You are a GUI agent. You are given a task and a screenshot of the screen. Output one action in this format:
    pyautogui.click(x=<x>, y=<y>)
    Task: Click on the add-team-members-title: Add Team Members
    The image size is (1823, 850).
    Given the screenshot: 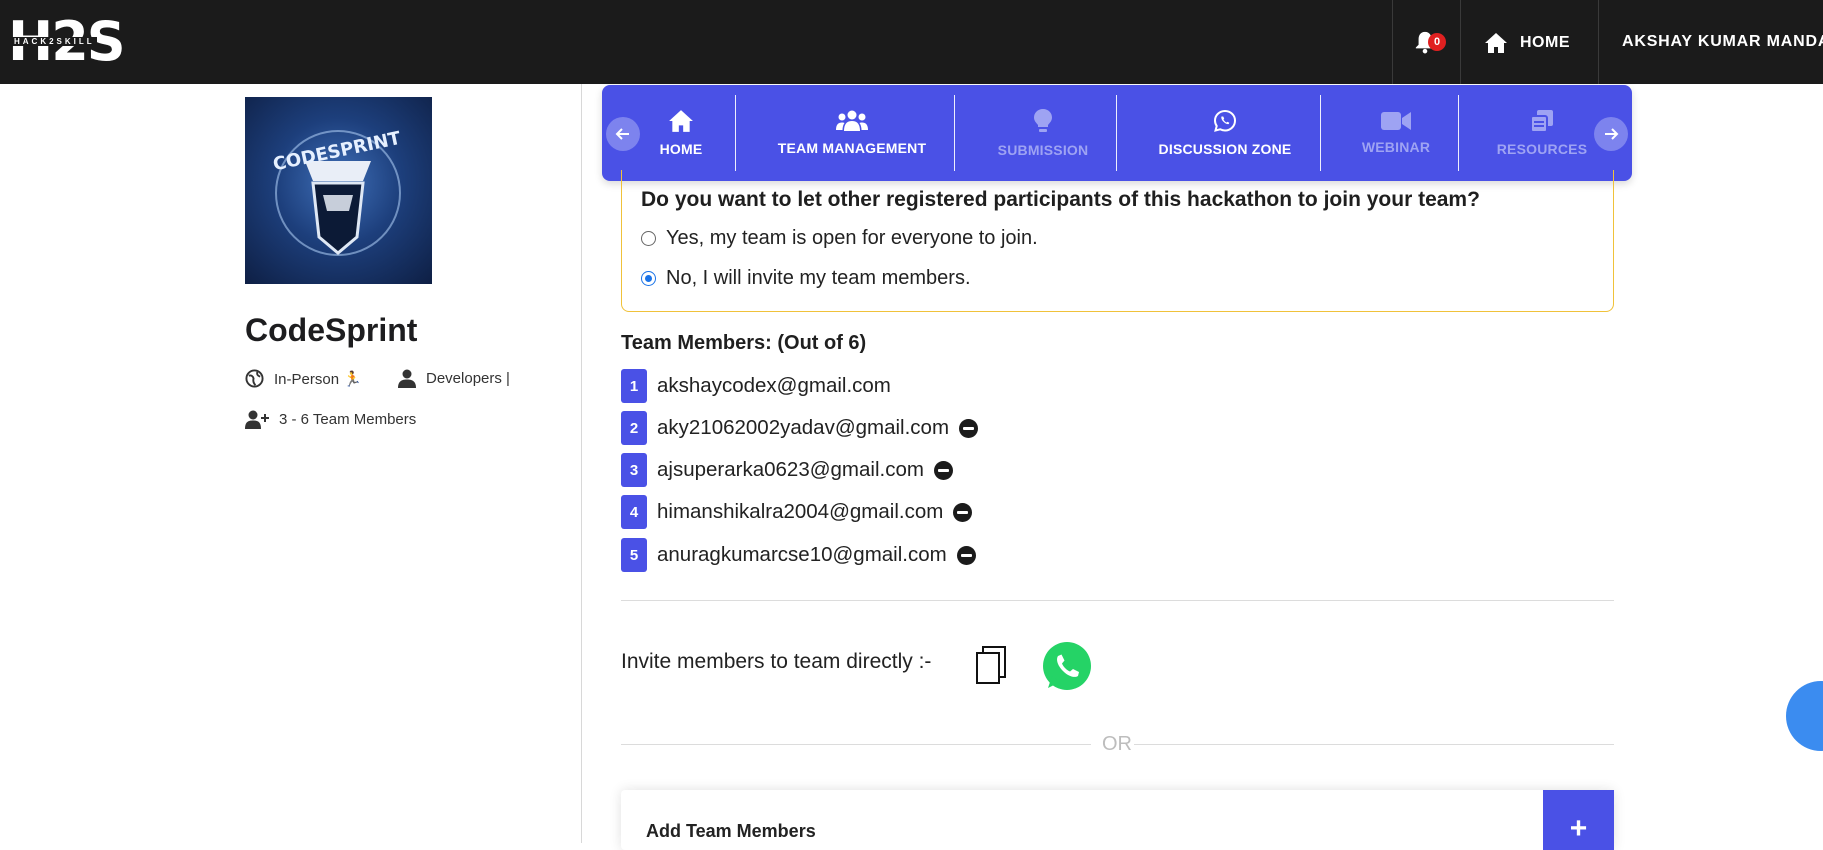 What is the action you would take?
    pyautogui.click(x=731, y=831)
    